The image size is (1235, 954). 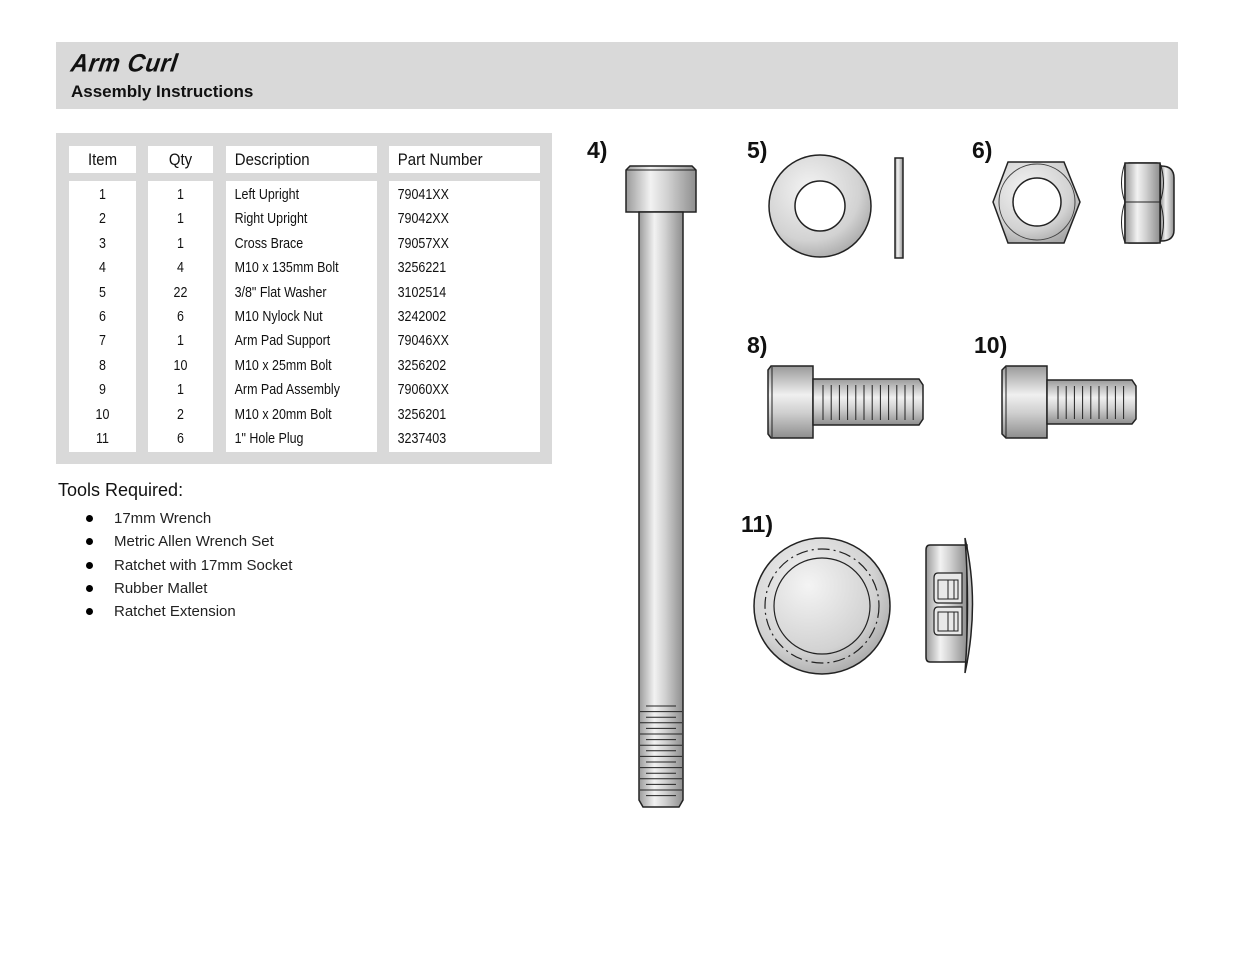 What do you see at coordinates (1083, 202) in the screenshot?
I see `nylock-nut-icon` at bounding box center [1083, 202].